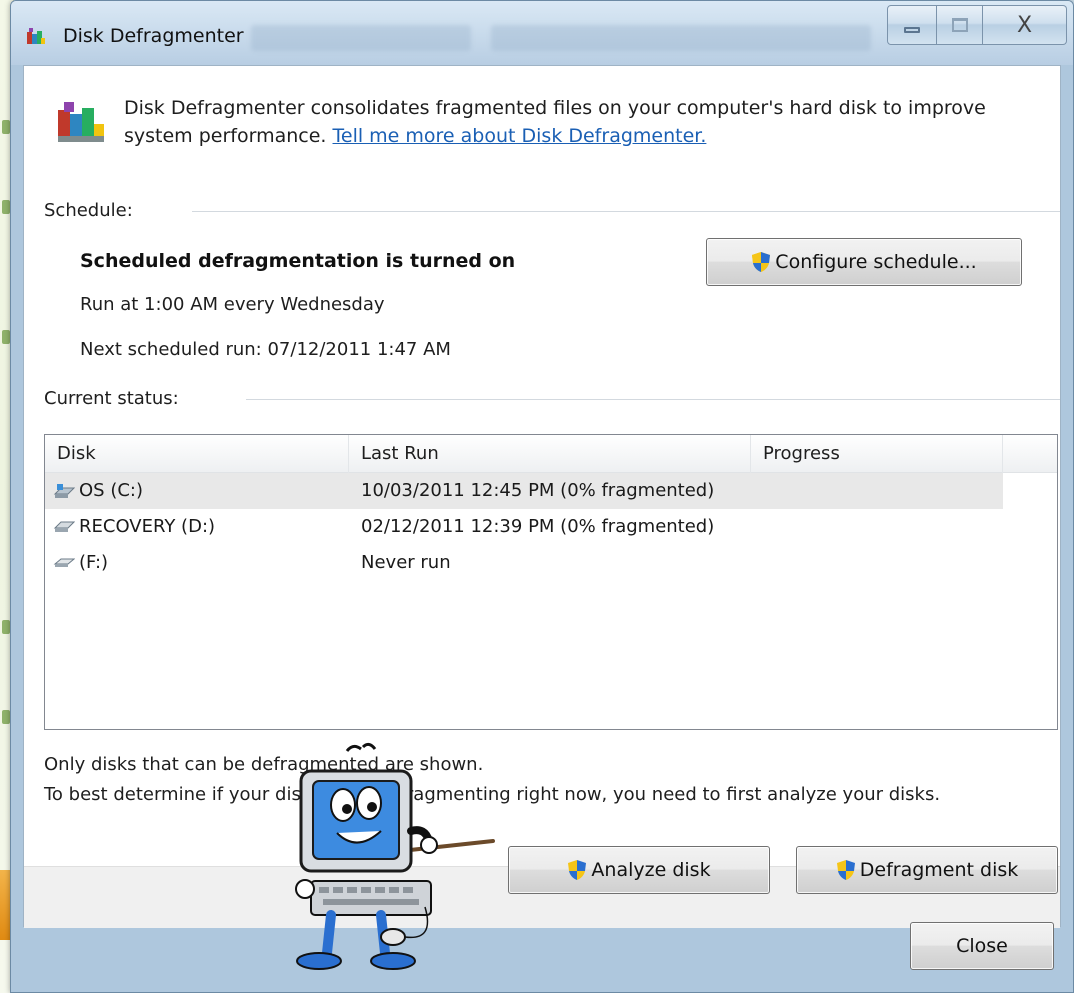  What do you see at coordinates (64, 526) in the screenshot?
I see `hard-drive-icon` at bounding box center [64, 526].